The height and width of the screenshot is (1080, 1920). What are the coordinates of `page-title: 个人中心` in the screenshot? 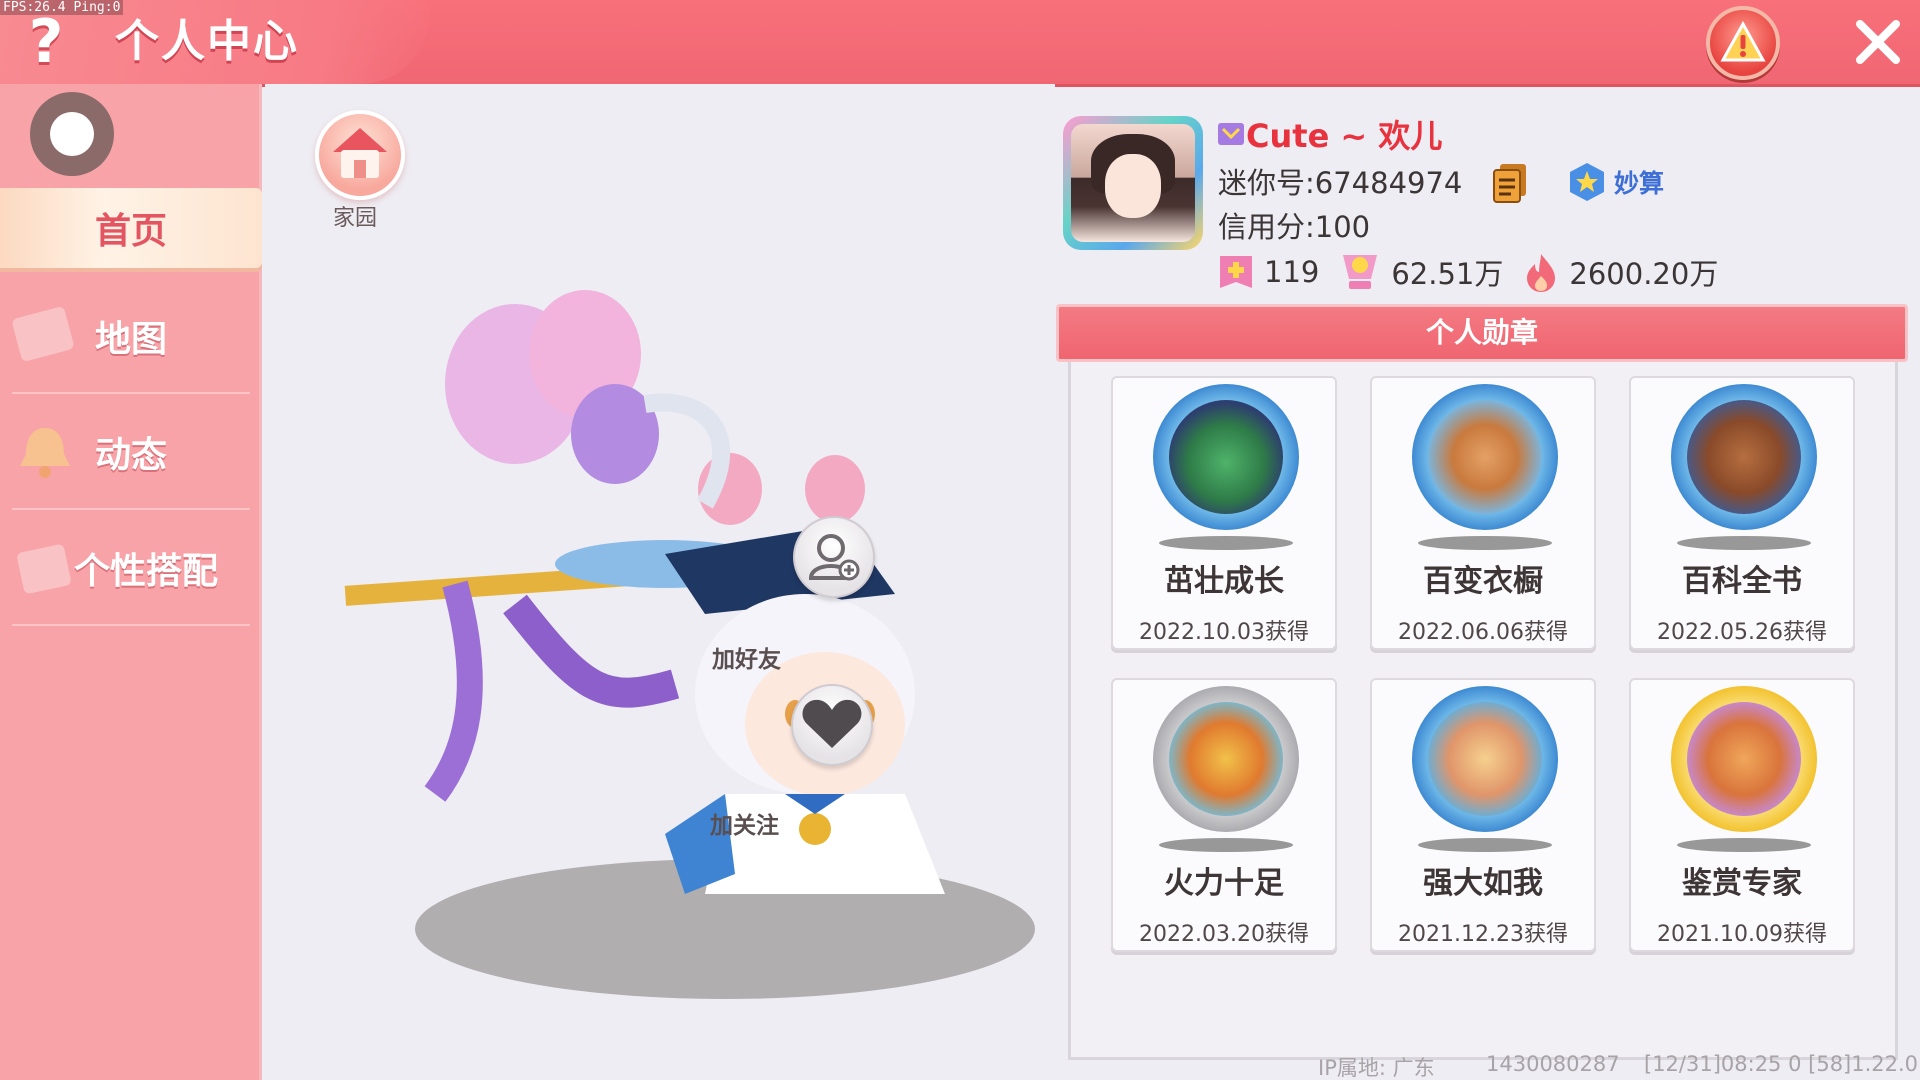 It's located at (207, 41).